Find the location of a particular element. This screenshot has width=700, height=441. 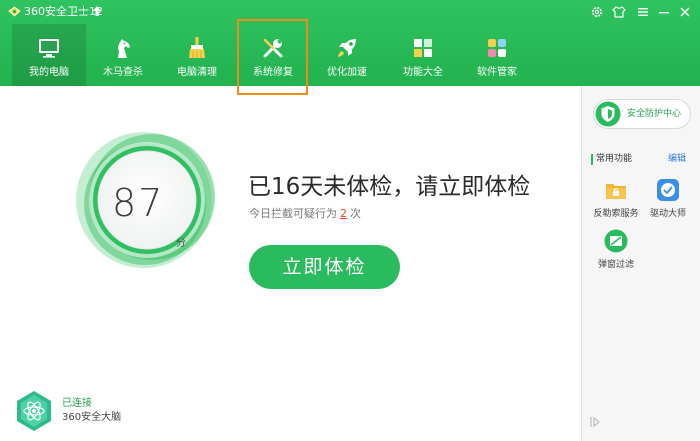

nav-label: 我的电脑 is located at coordinates (49, 72).